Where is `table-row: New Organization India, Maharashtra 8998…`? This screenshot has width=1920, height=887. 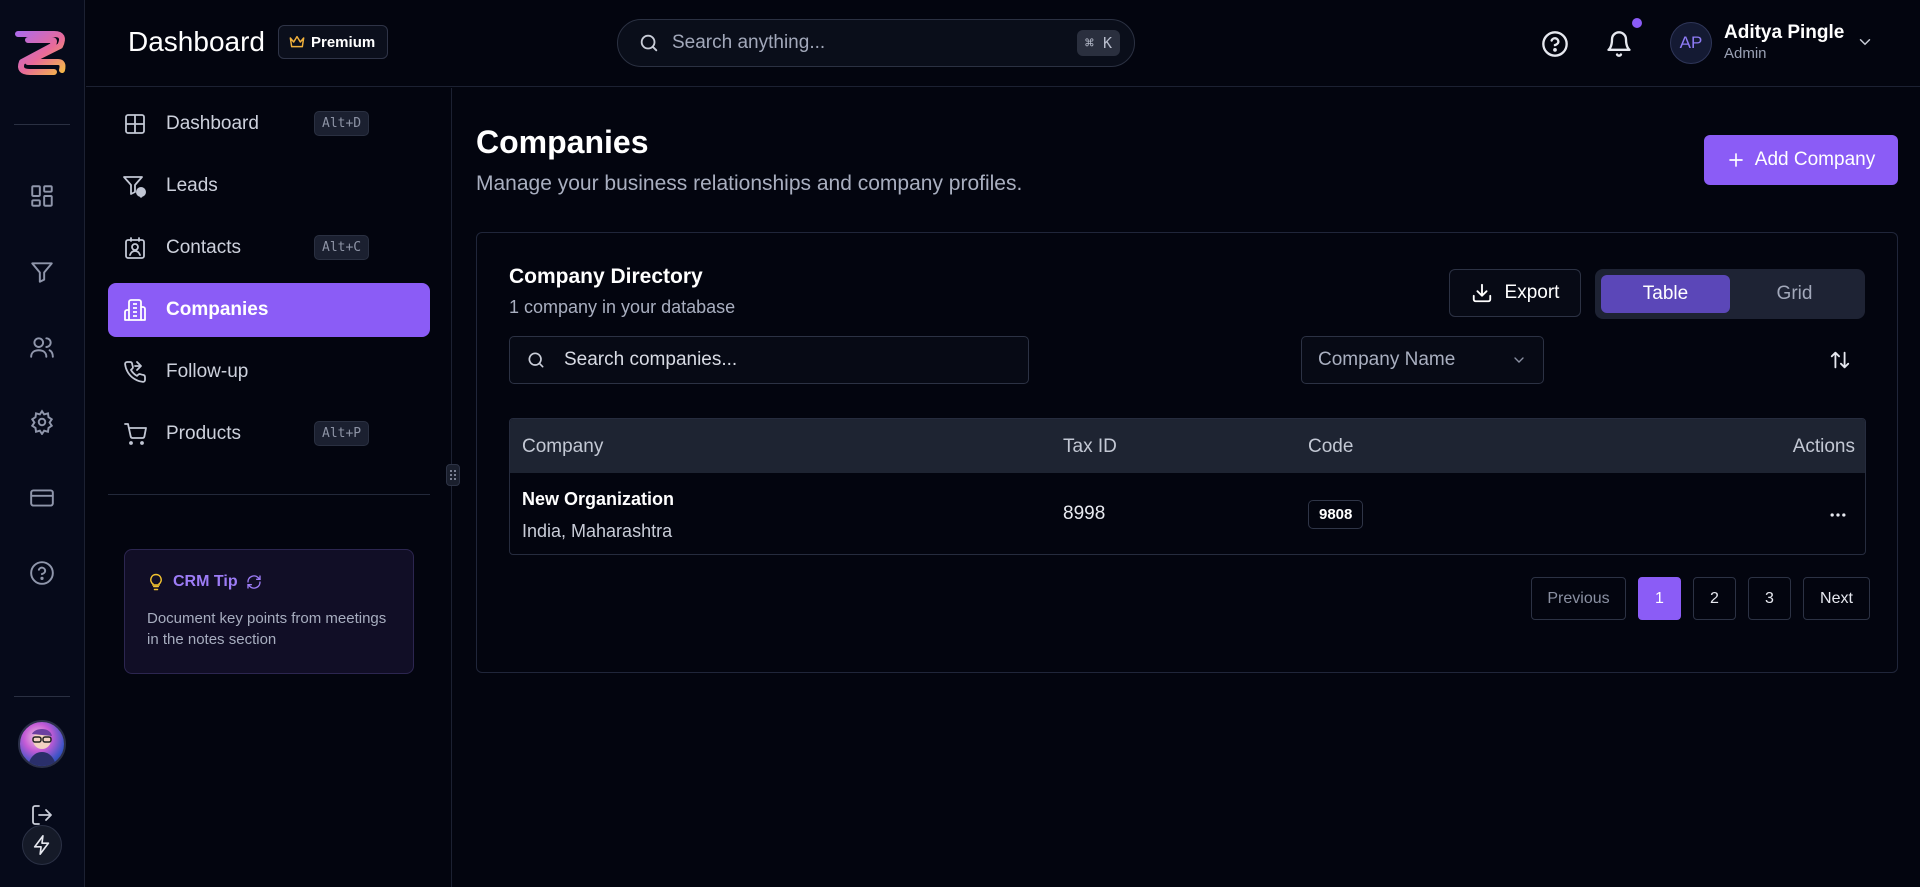
table-row: New Organization India, Maharashtra 8998… is located at coordinates (1187, 513).